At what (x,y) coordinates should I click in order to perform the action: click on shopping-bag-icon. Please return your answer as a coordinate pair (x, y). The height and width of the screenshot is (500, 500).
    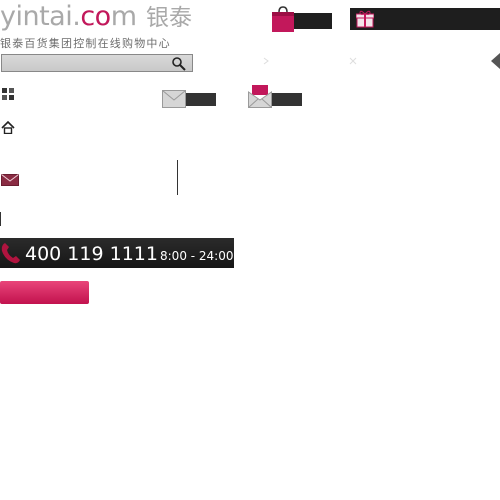
    Looking at the image, I should click on (283, 19).